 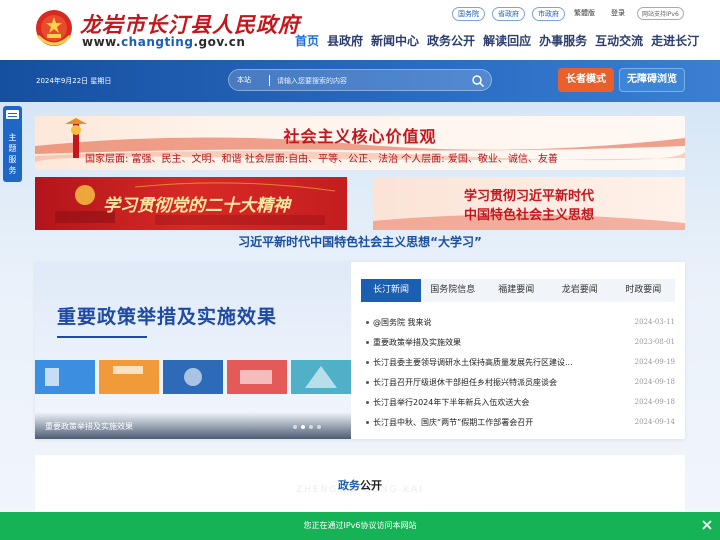 What do you see at coordinates (349, 485) in the screenshot?
I see `section-title-highlight: 政务` at bounding box center [349, 485].